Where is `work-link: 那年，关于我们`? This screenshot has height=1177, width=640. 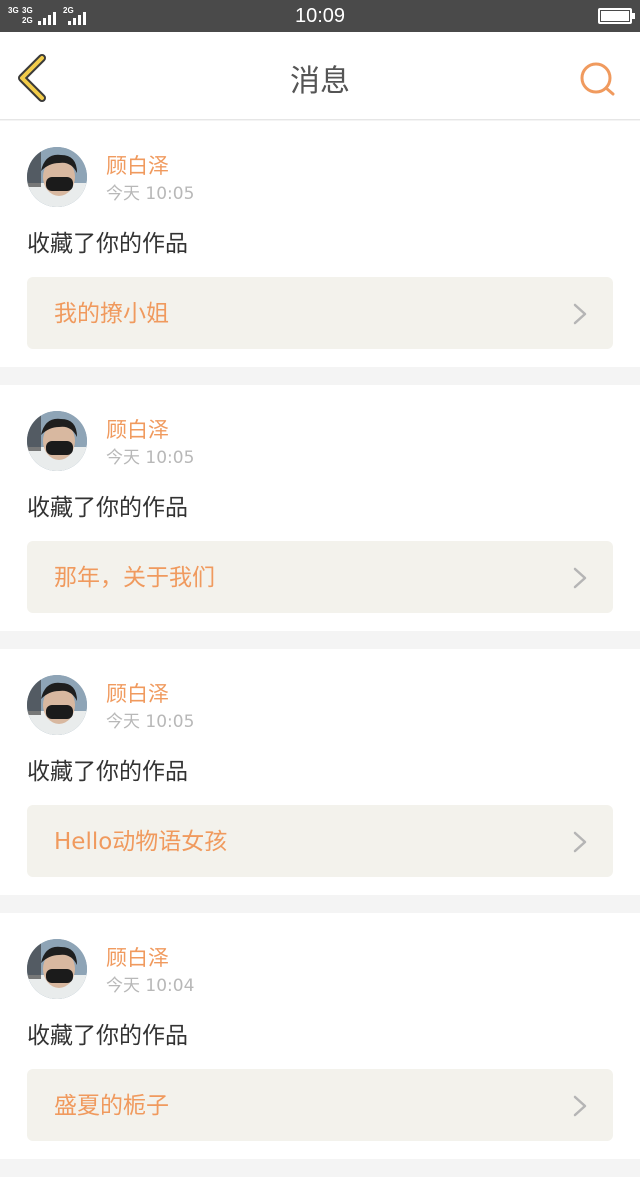
work-link: 那年，关于我们 is located at coordinates (320, 577).